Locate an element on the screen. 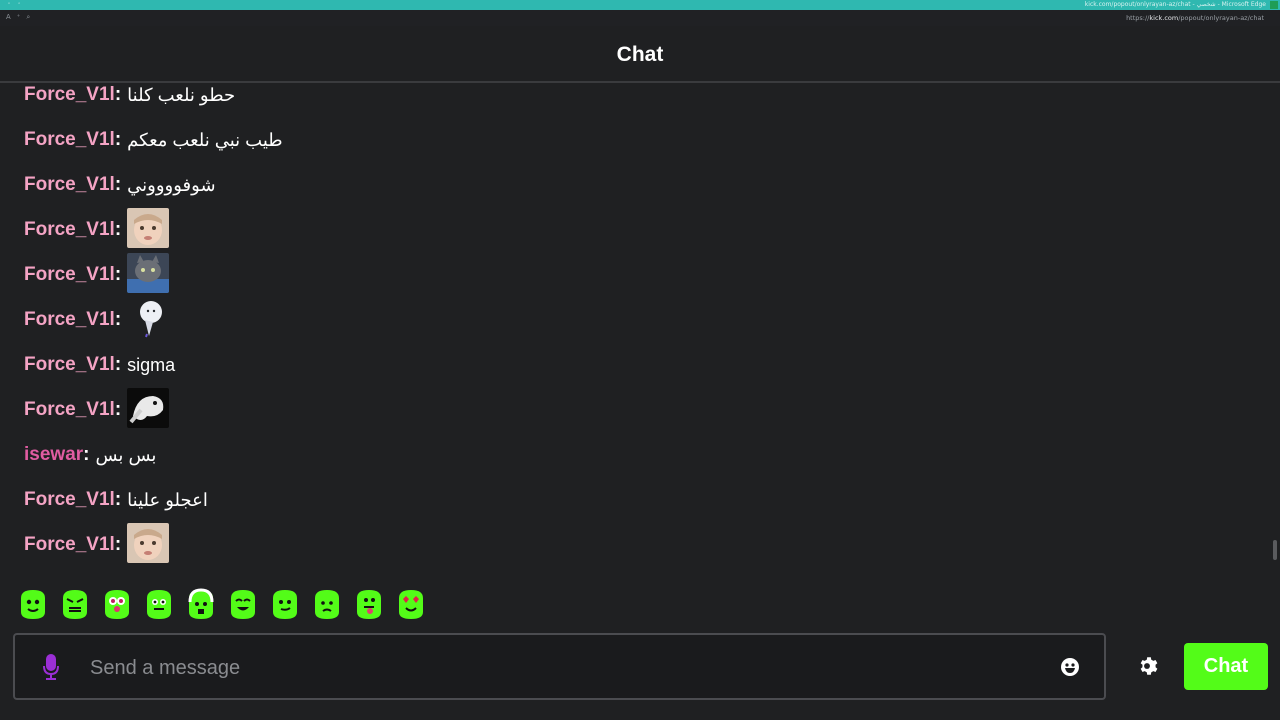 This screenshot has height=720, width=1280. kick-emote-smirk is located at coordinates (285, 604).